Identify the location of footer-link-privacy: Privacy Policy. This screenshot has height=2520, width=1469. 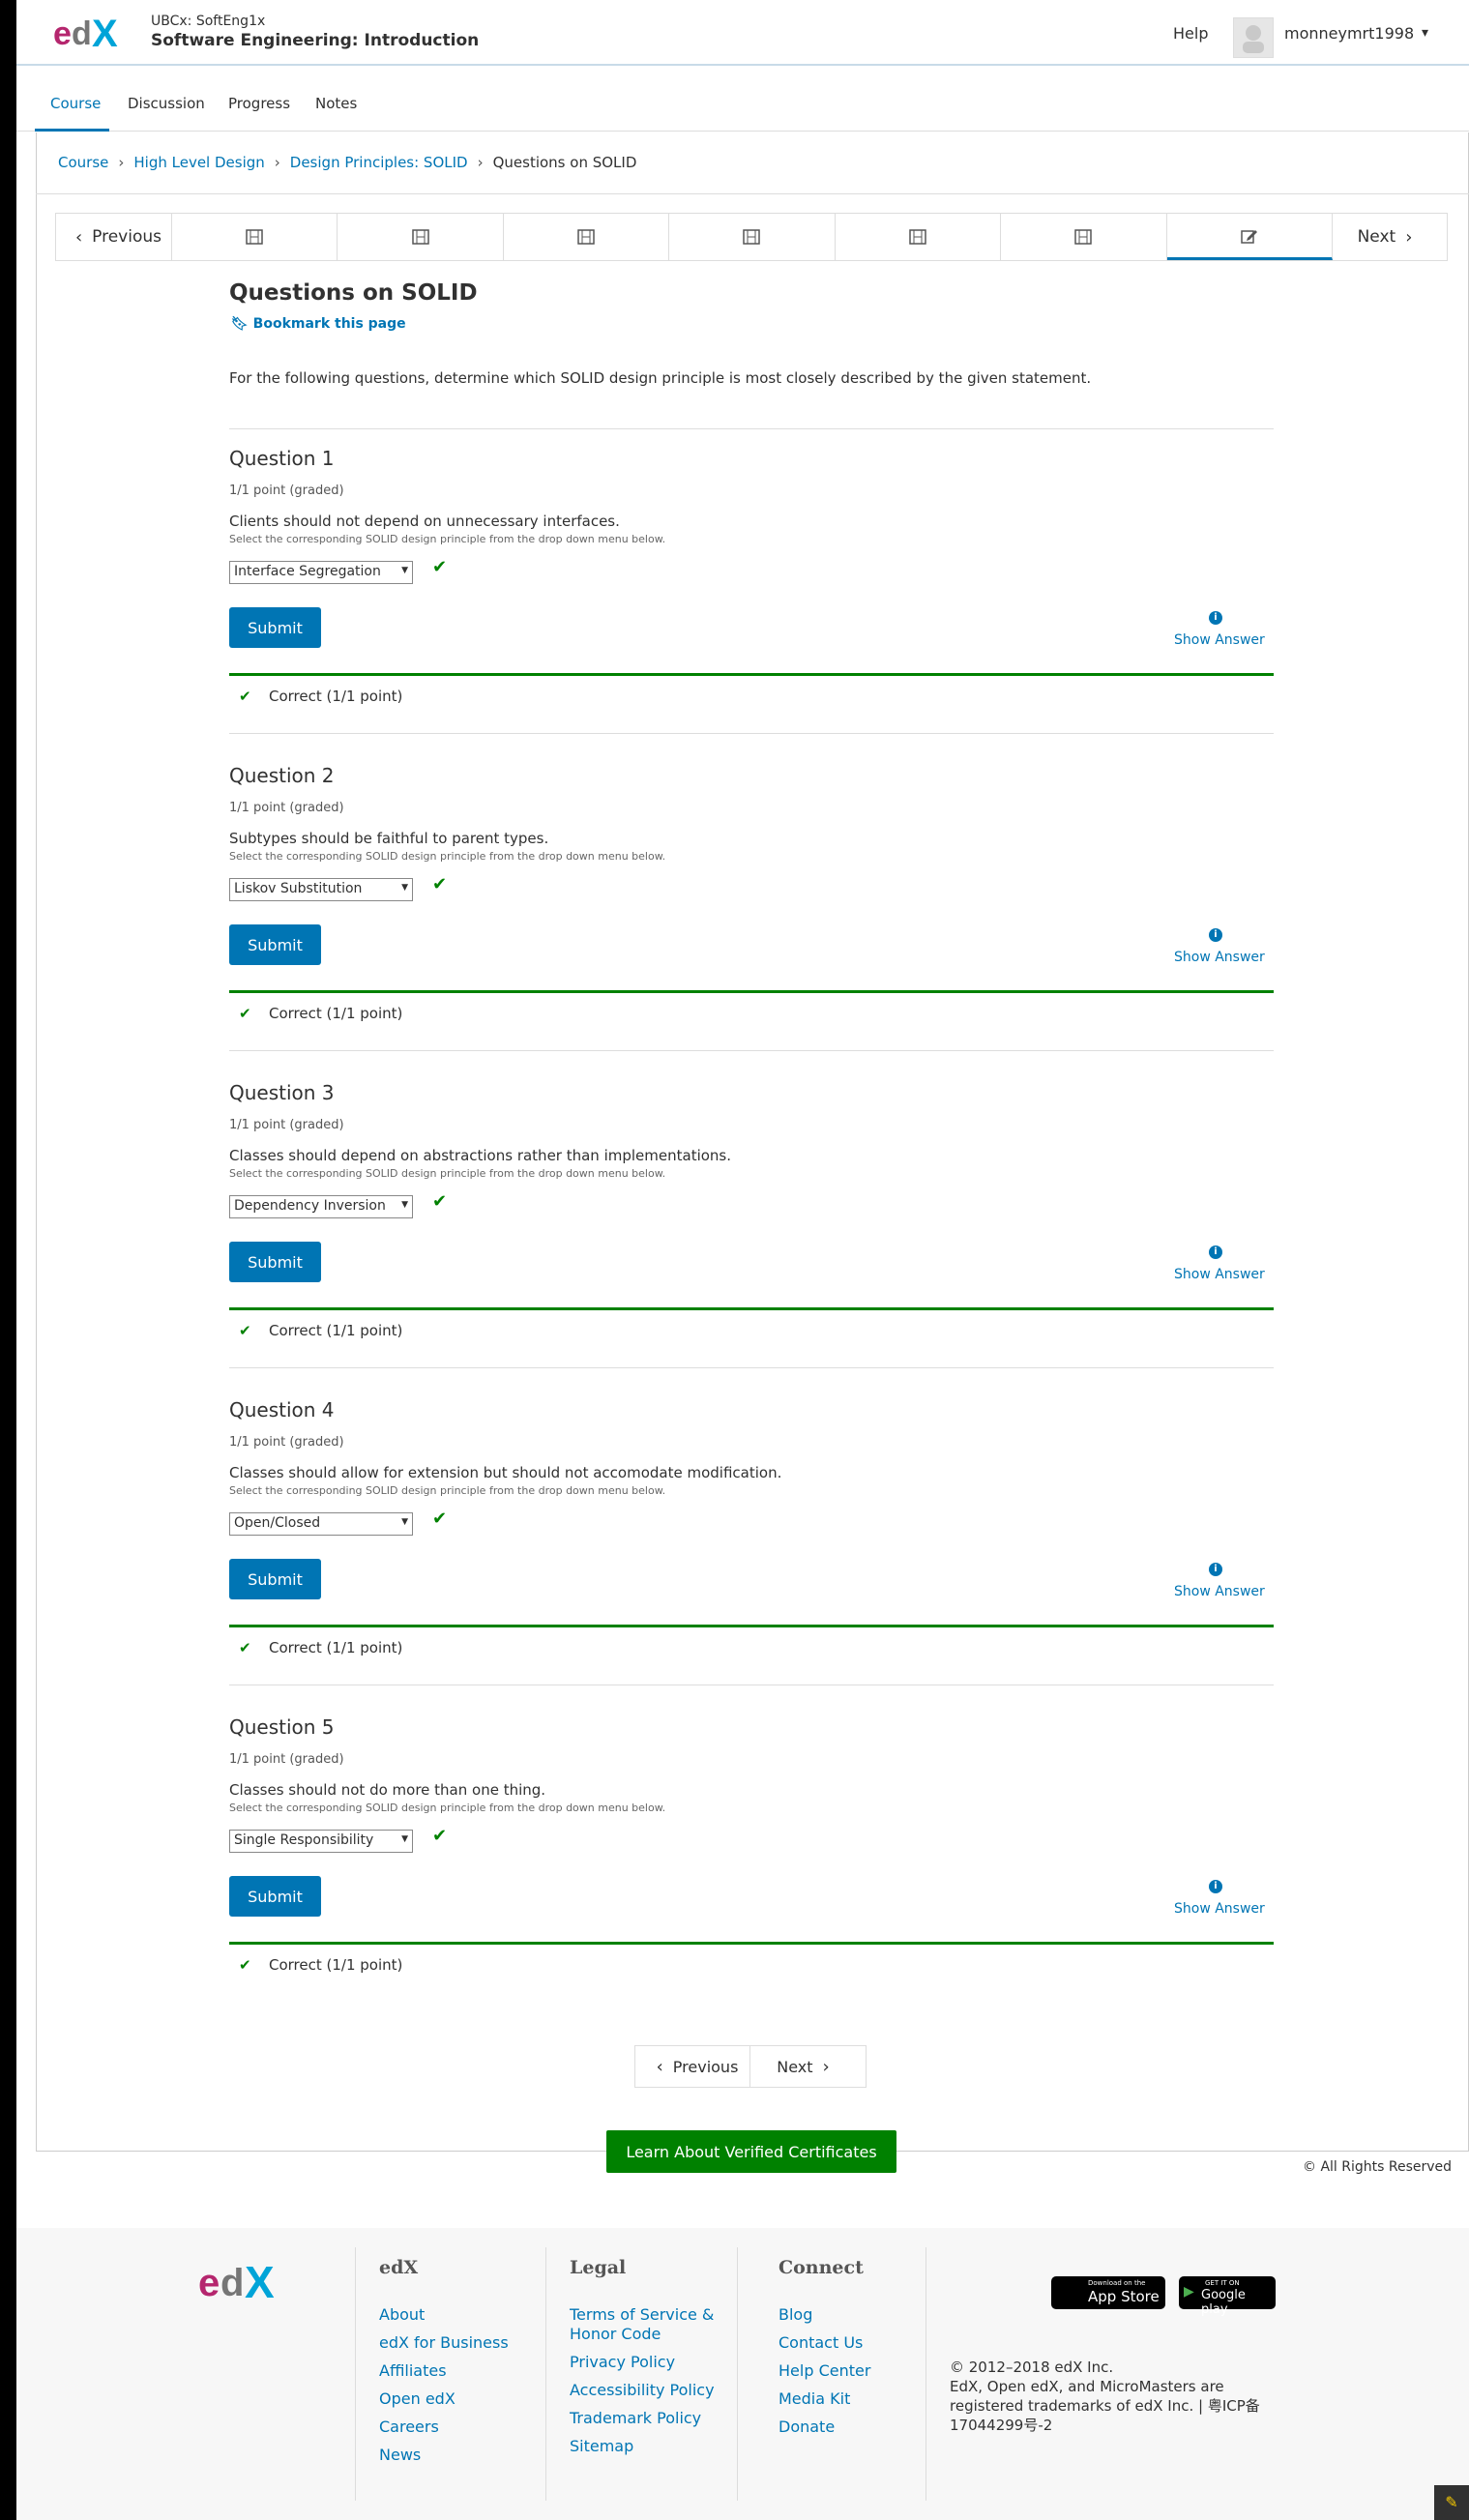
(647, 2363).